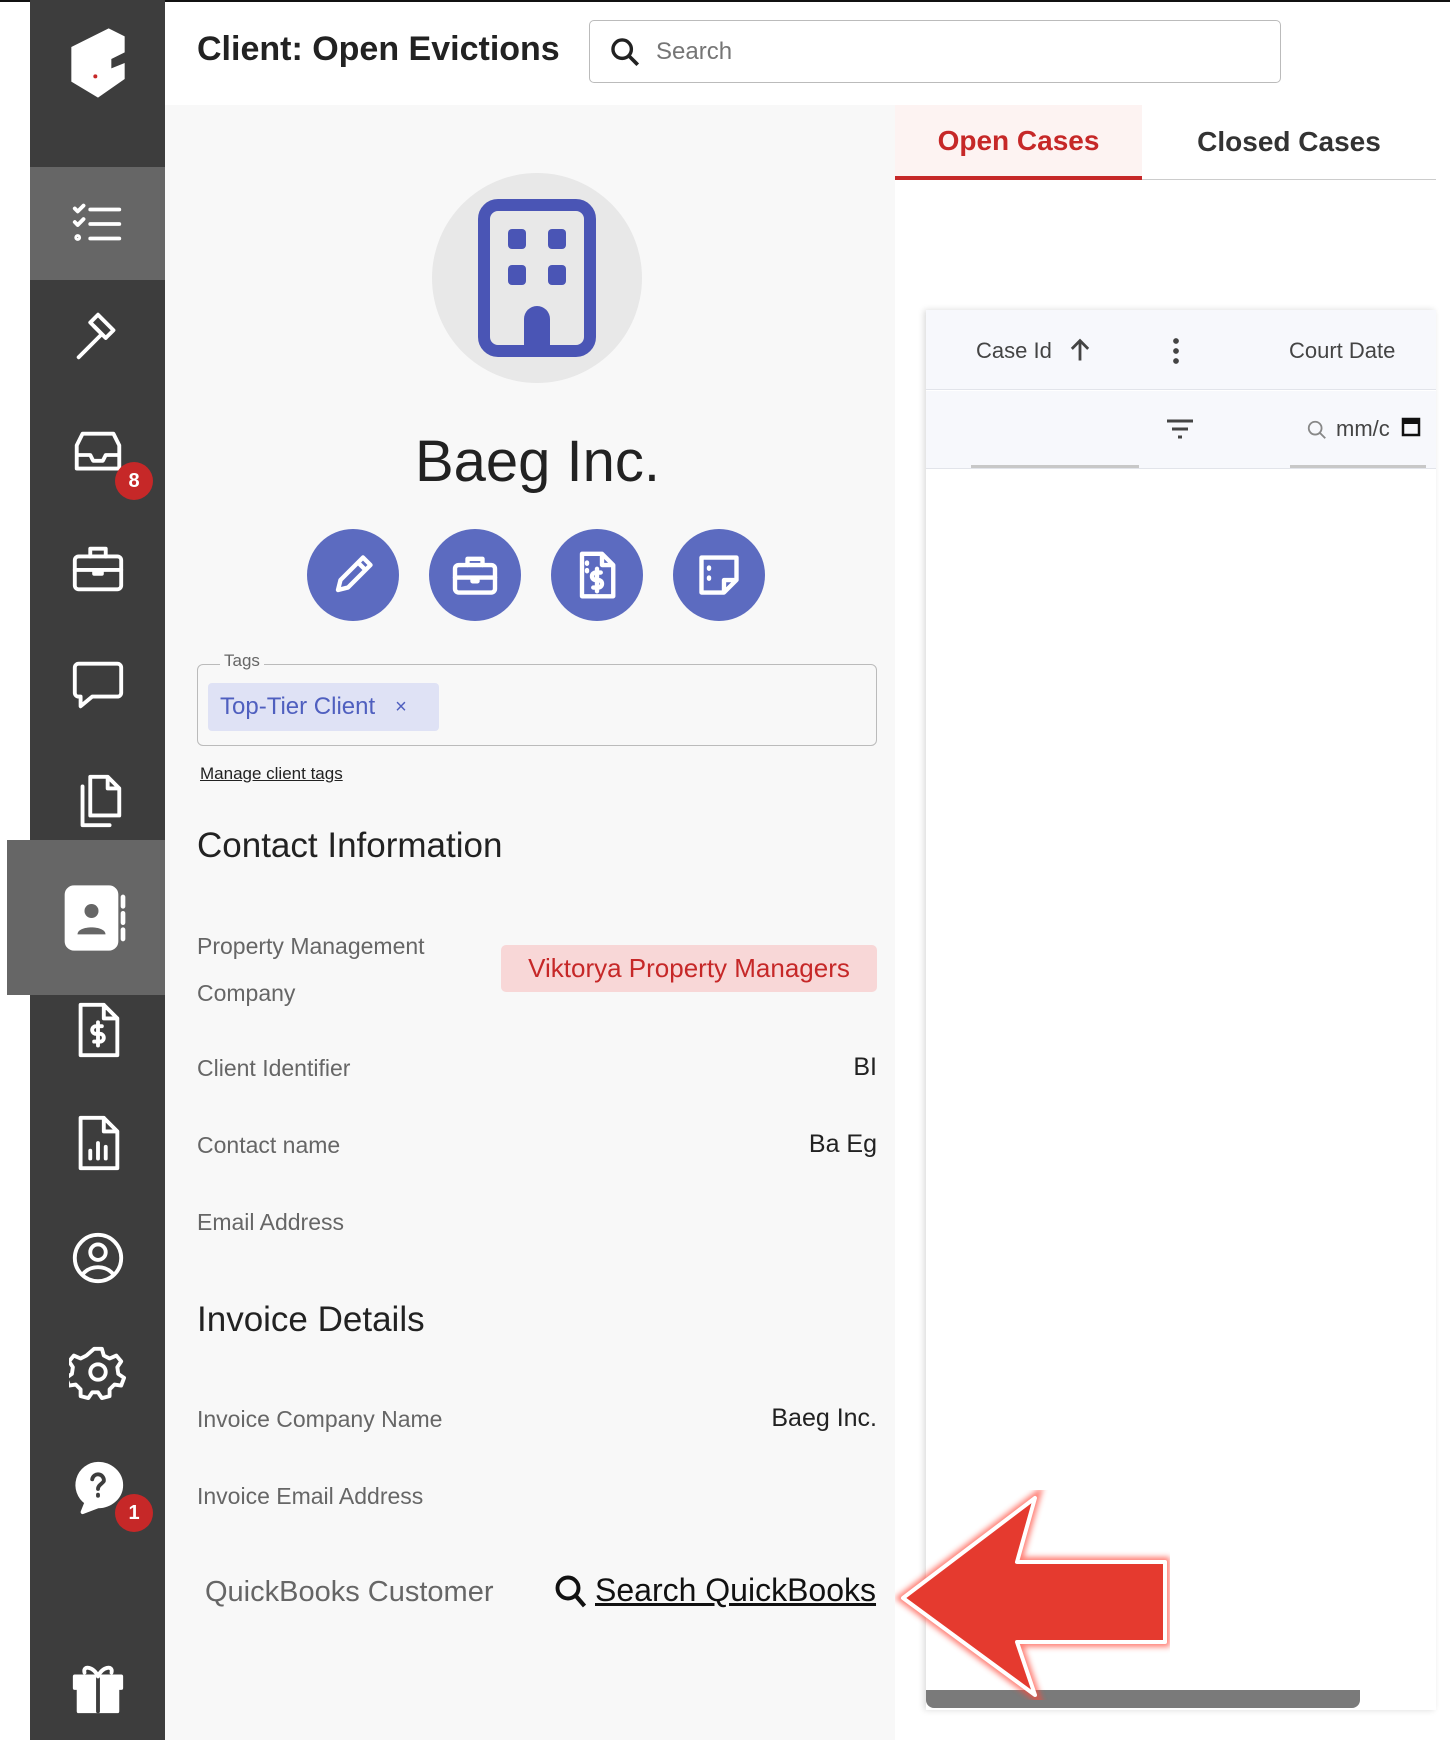 This screenshot has width=1450, height=1740. Describe the element at coordinates (378, 49) in the screenshot. I see `page-title: Client: Open Evictions` at that location.